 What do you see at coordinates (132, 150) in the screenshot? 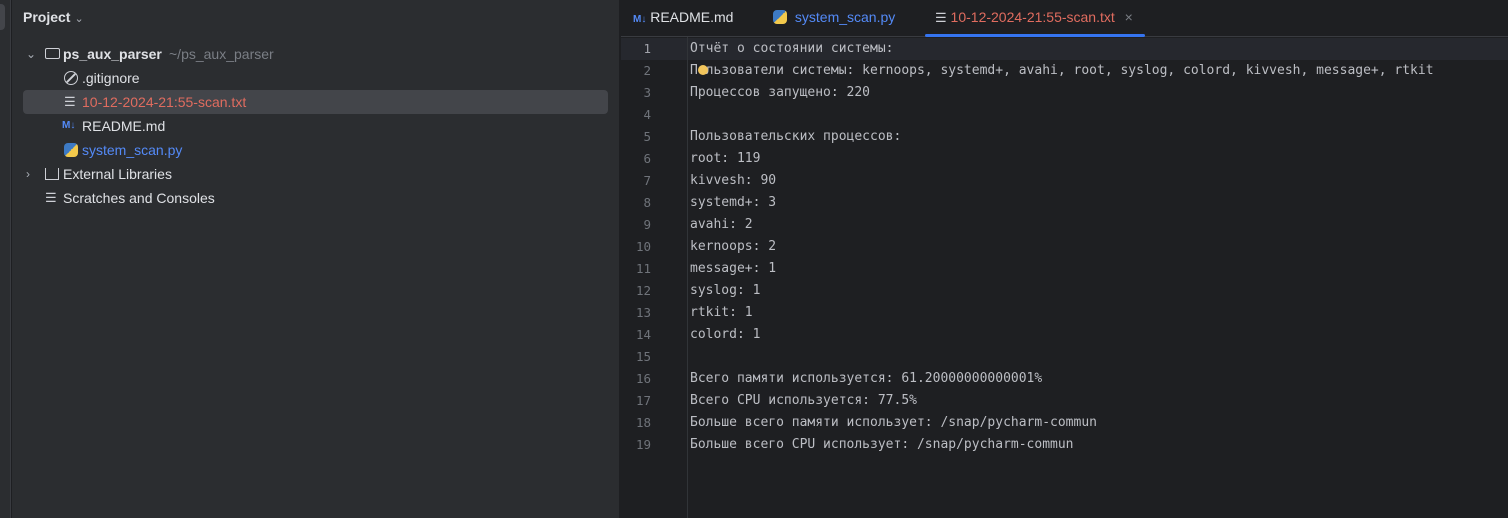
I see `tree-item-label: system_scan.py` at bounding box center [132, 150].